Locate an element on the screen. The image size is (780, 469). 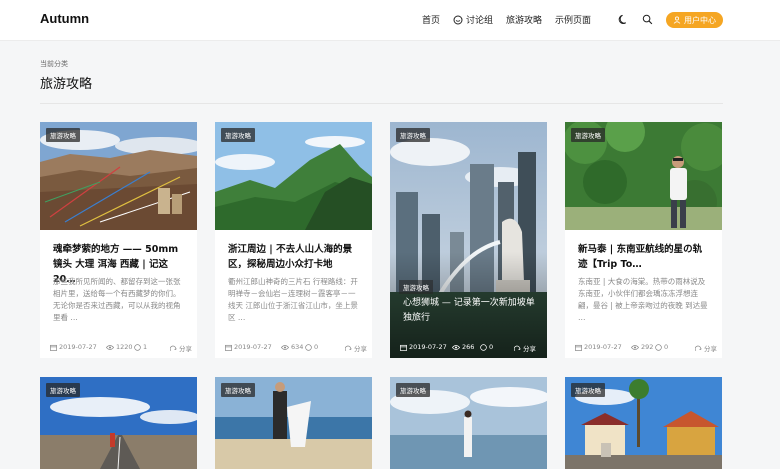
post-views-count: 266 is located at coordinates (468, 347).